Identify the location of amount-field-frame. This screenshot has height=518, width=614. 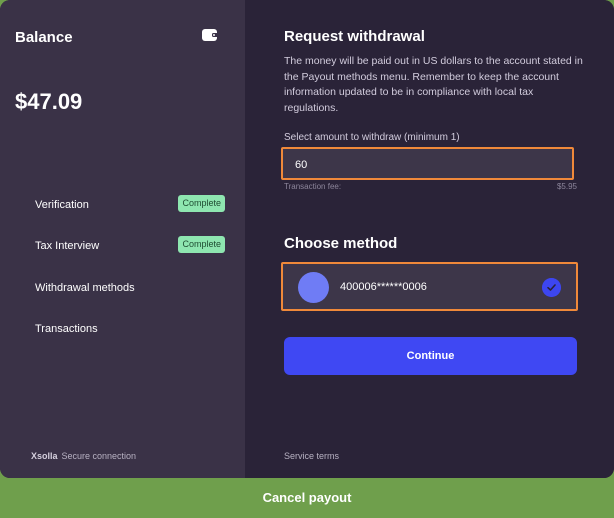
(429, 163).